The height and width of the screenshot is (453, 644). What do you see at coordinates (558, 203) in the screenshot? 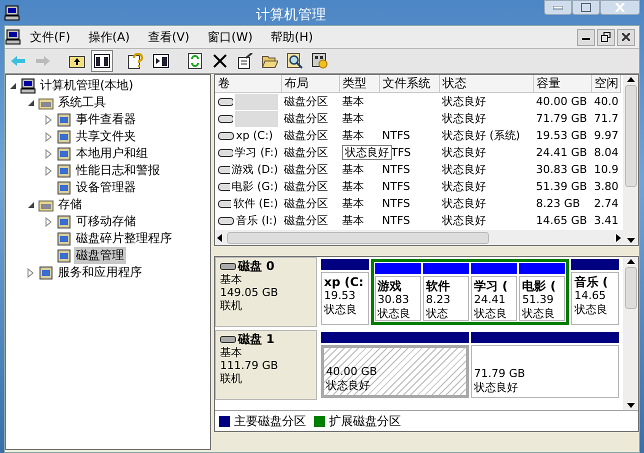
I see `table-cell: 8.23 GB` at bounding box center [558, 203].